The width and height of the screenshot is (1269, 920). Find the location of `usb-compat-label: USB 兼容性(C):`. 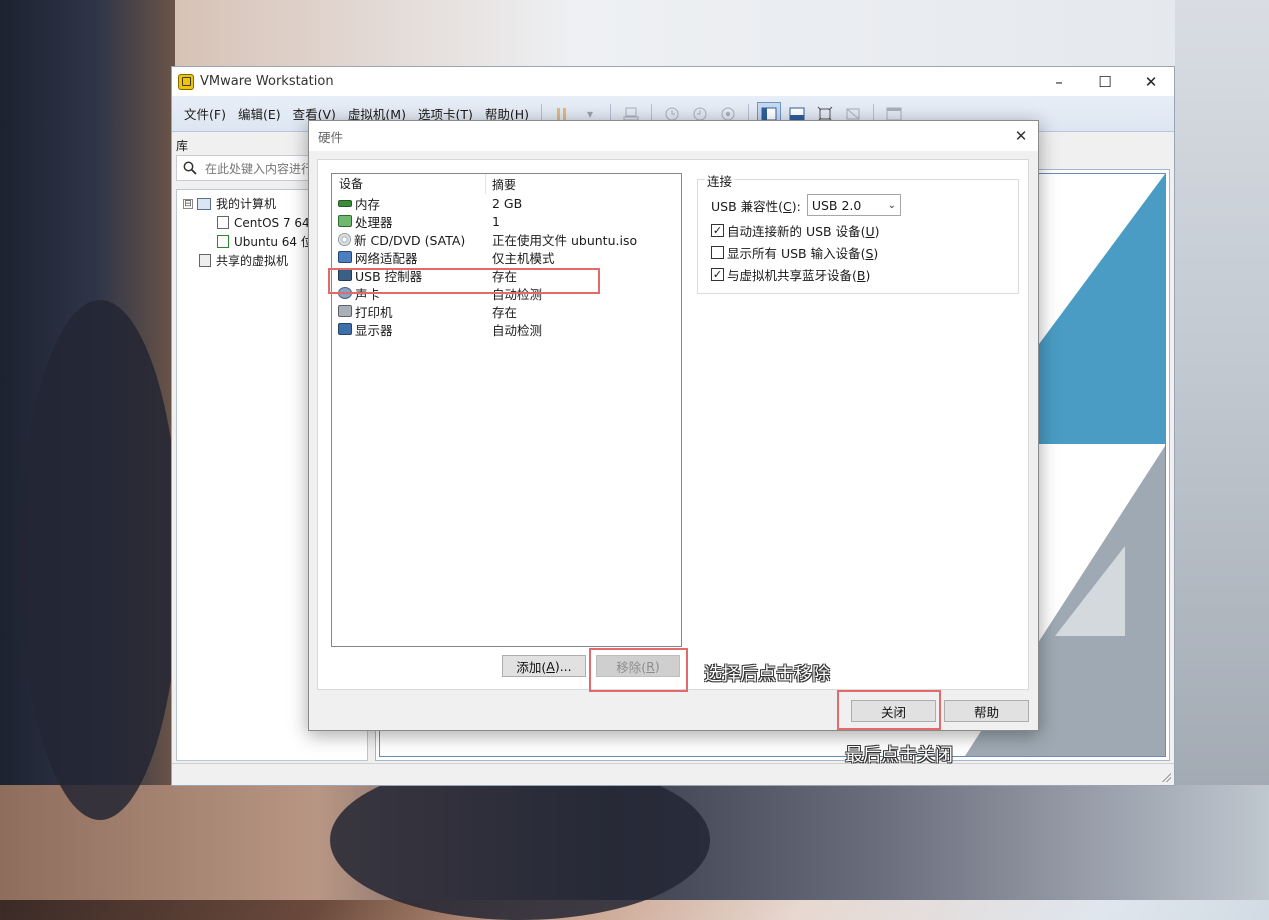

usb-compat-label: USB 兼容性(C): is located at coordinates (756, 206).